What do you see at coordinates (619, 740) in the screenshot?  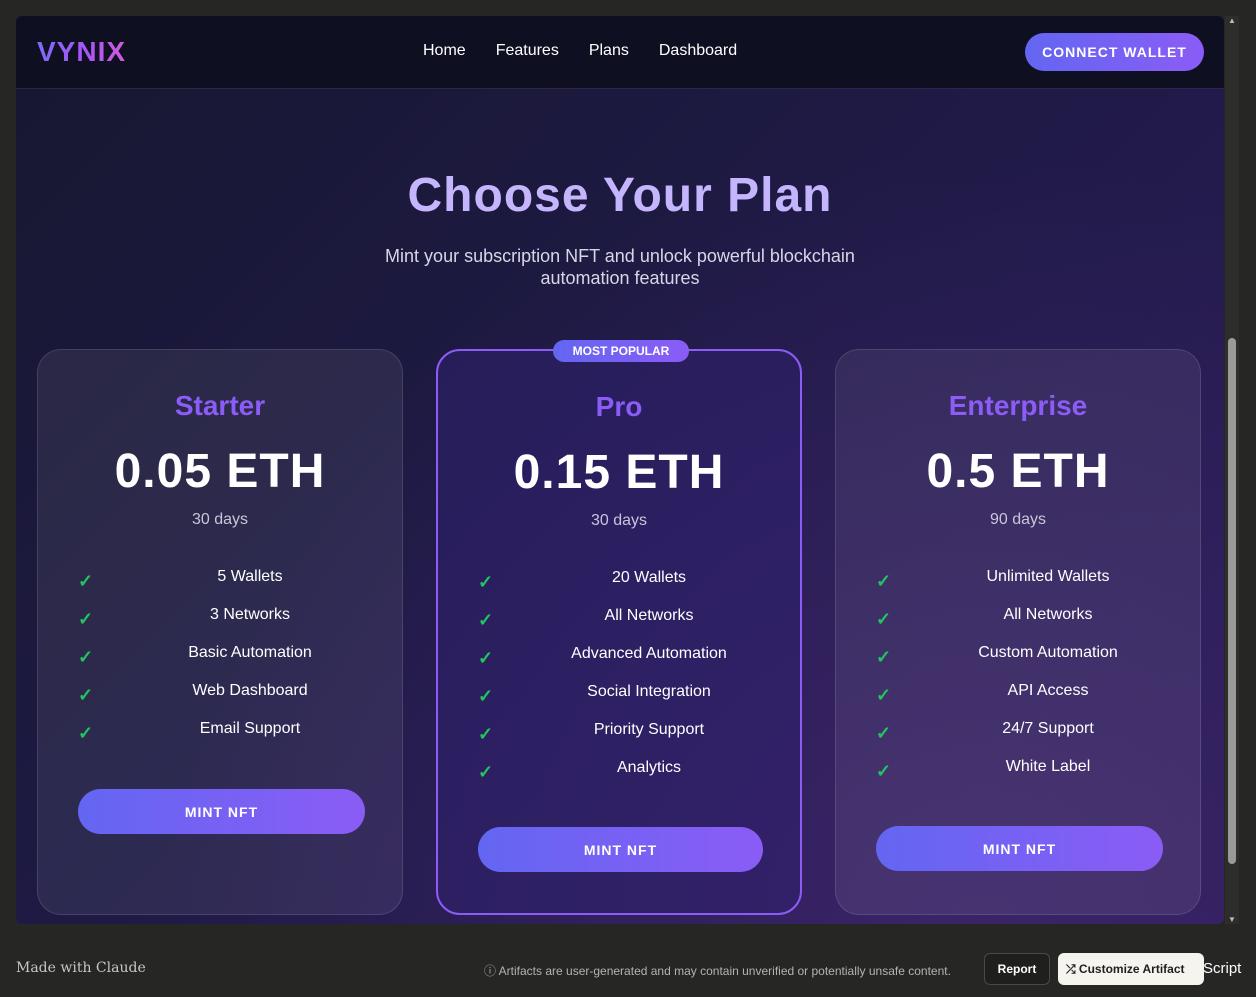 I see `feature-item: ✓ Priority Support` at bounding box center [619, 740].